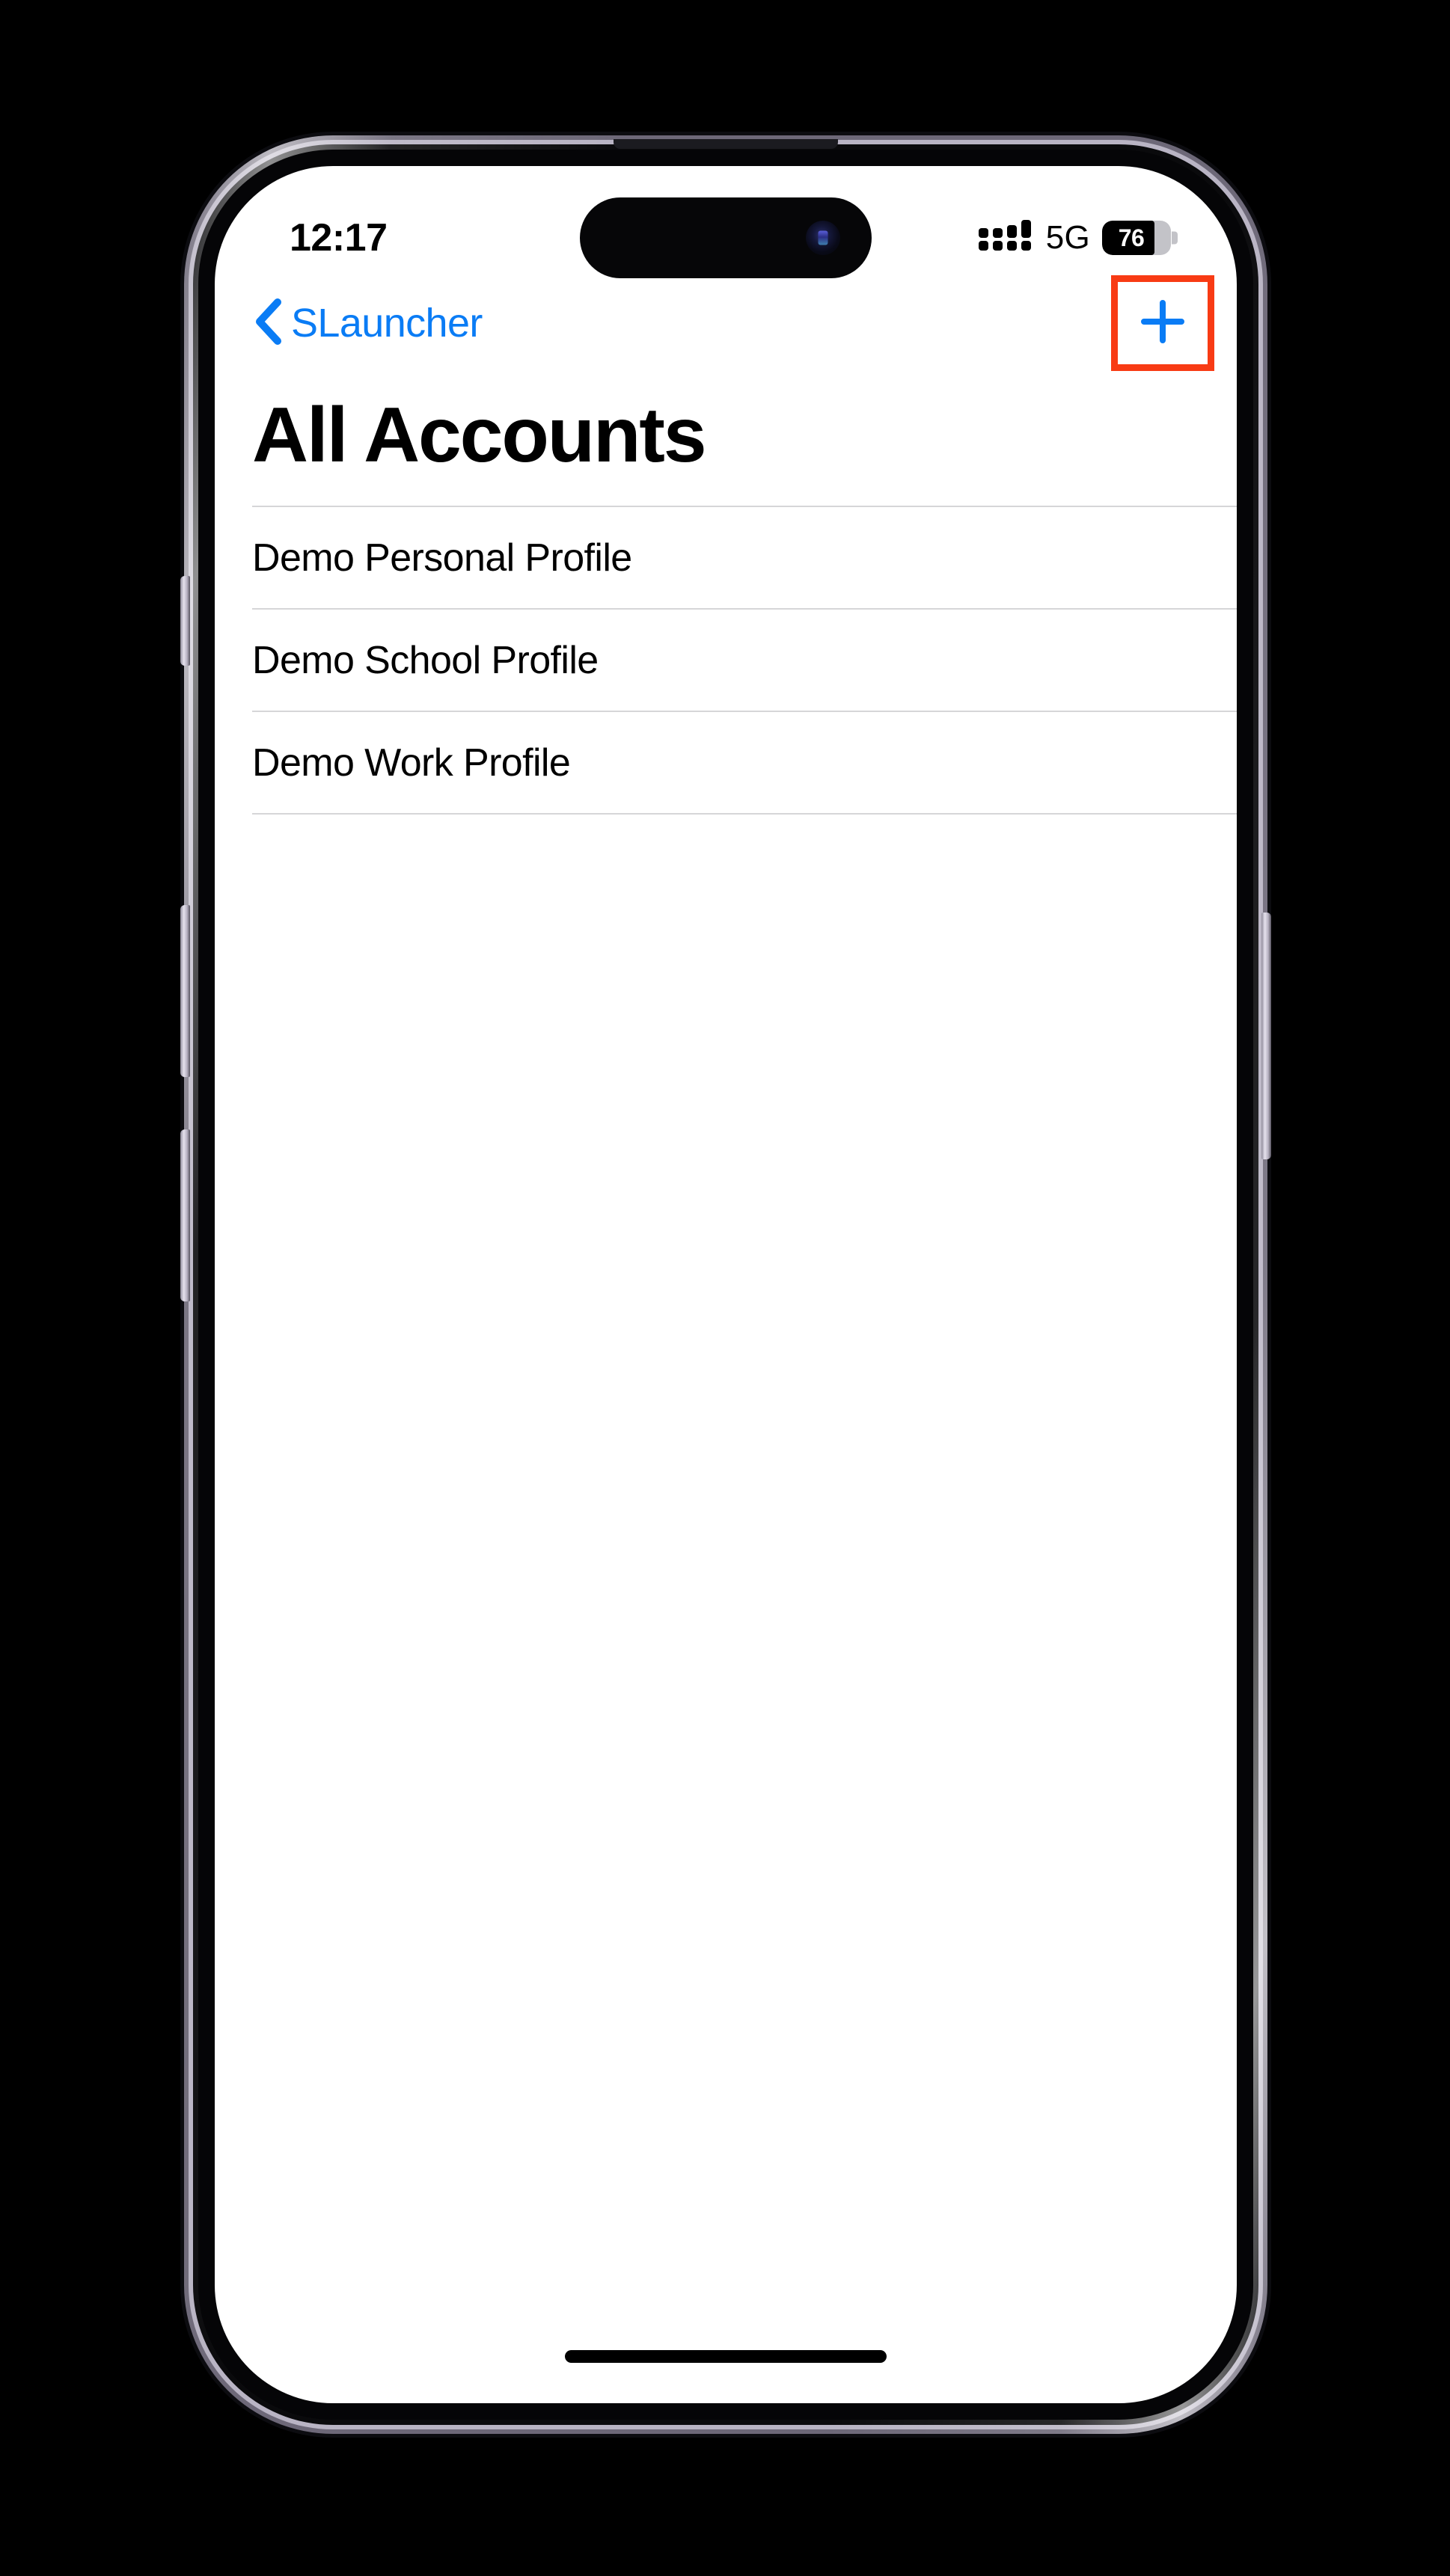 Image resolution: width=1450 pixels, height=2576 pixels. I want to click on navigation-bar: SLauncher, so click(726, 323).